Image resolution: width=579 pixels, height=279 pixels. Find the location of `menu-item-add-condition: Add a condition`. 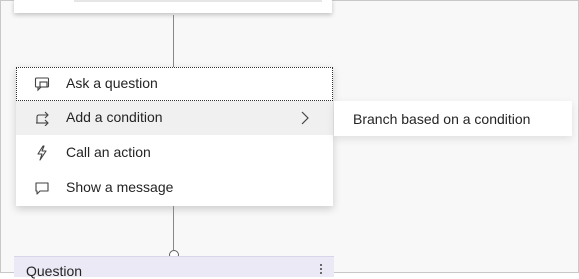

menu-item-add-condition: Add a condition is located at coordinates (174, 118).